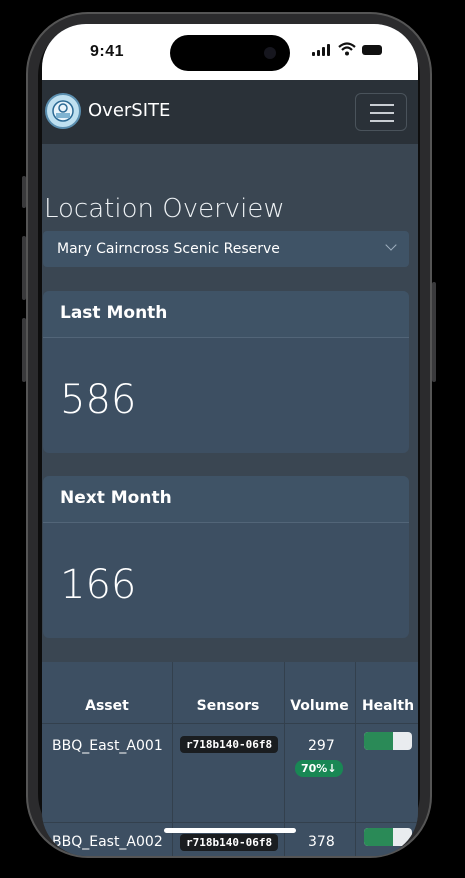  What do you see at coordinates (382, 105) in the screenshot?
I see `hamburger-icon` at bounding box center [382, 105].